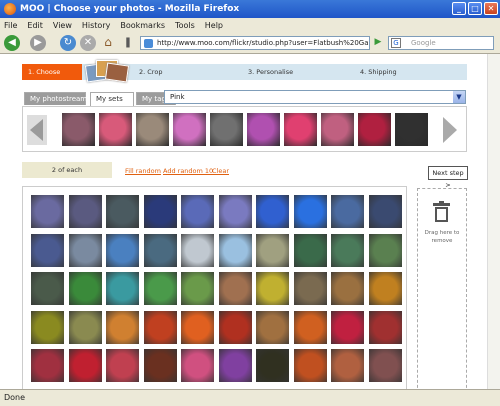 Image resolution: width=500 pixels, height=406 pixels. I want to click on chevron-down-icon: ▼, so click(459, 97).